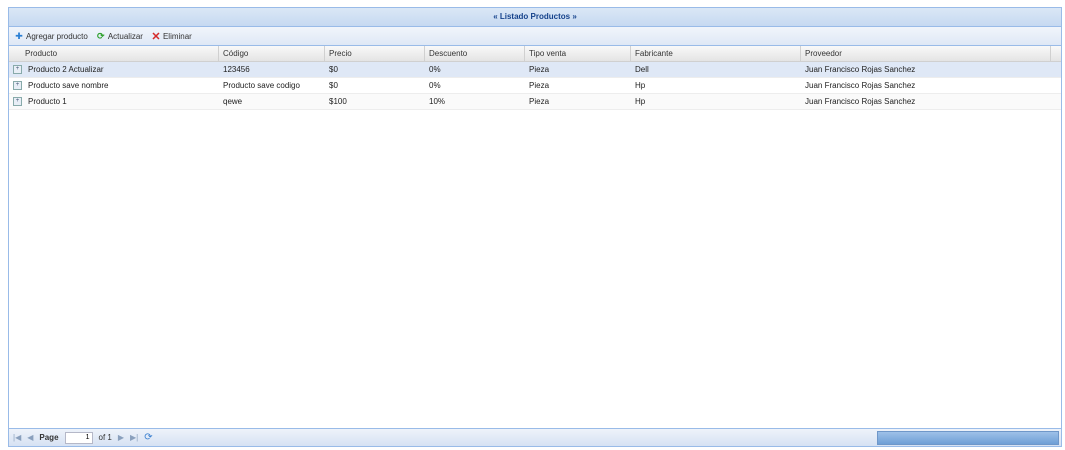 This screenshot has height=450, width=1065. I want to click on page-number-input, so click(78, 437).